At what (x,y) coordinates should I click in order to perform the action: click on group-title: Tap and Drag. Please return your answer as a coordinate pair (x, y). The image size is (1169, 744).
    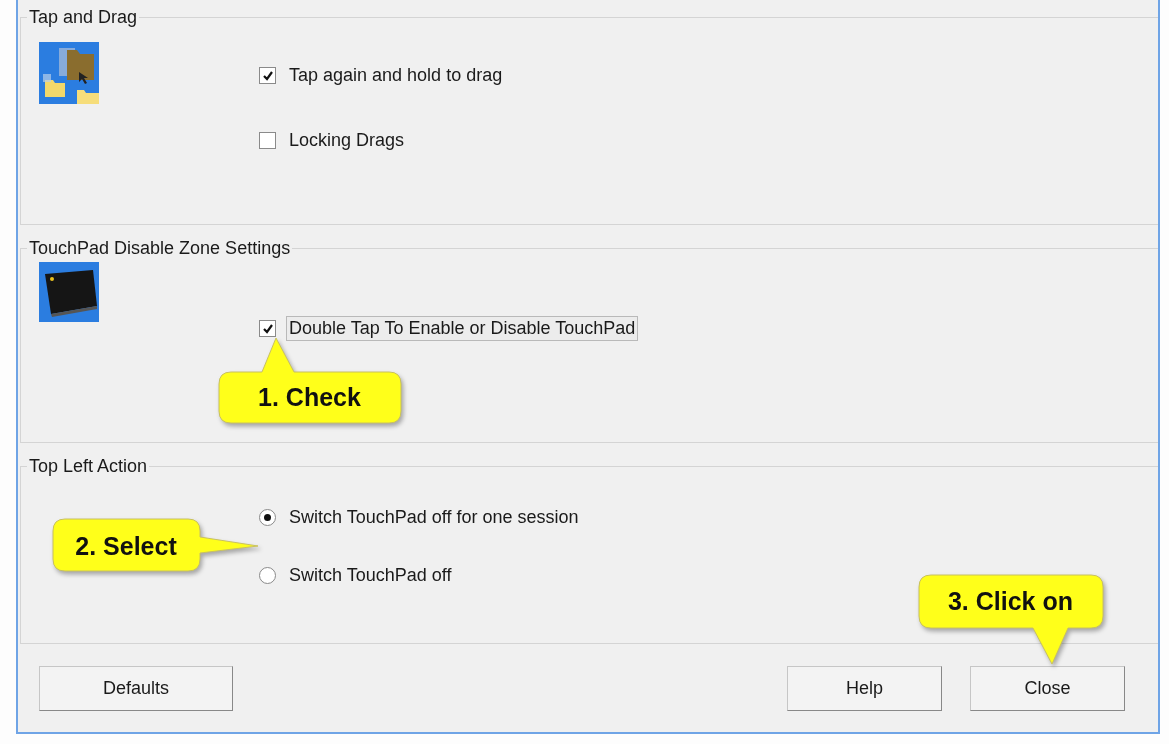
    Looking at the image, I should click on (83, 17).